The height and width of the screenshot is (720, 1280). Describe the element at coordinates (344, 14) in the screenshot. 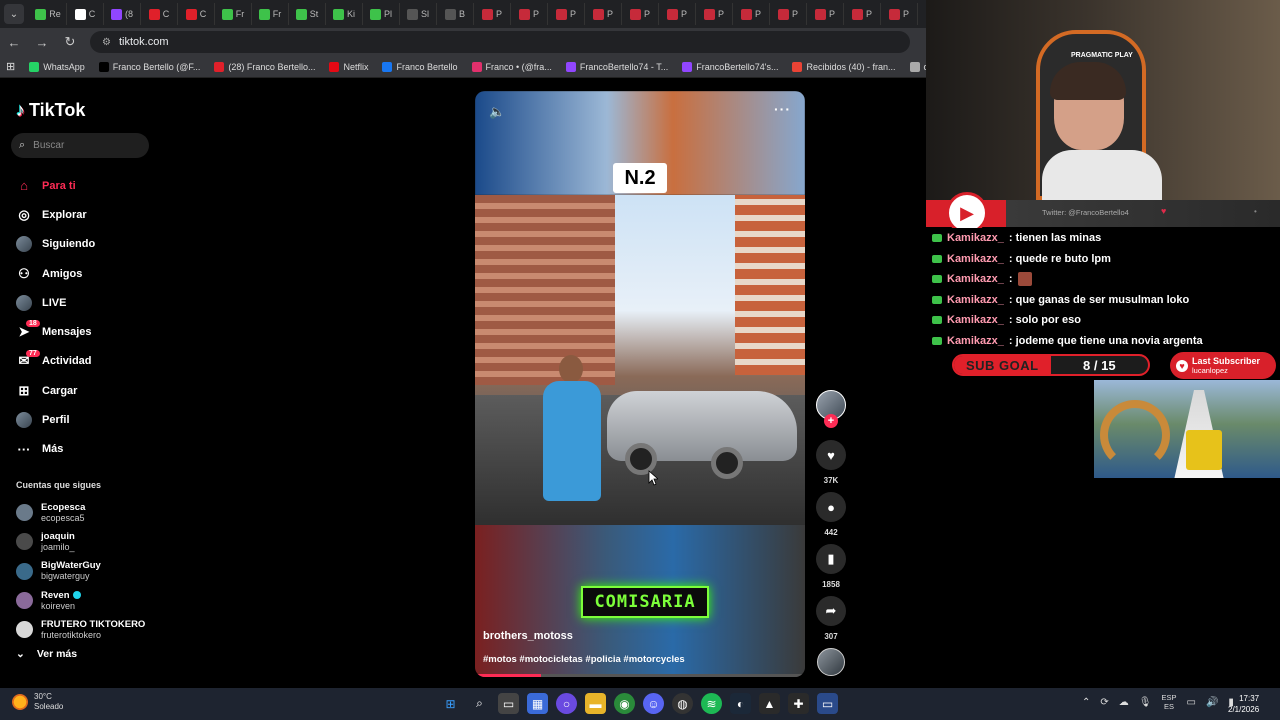

I see `browser-tab: Ki` at that location.